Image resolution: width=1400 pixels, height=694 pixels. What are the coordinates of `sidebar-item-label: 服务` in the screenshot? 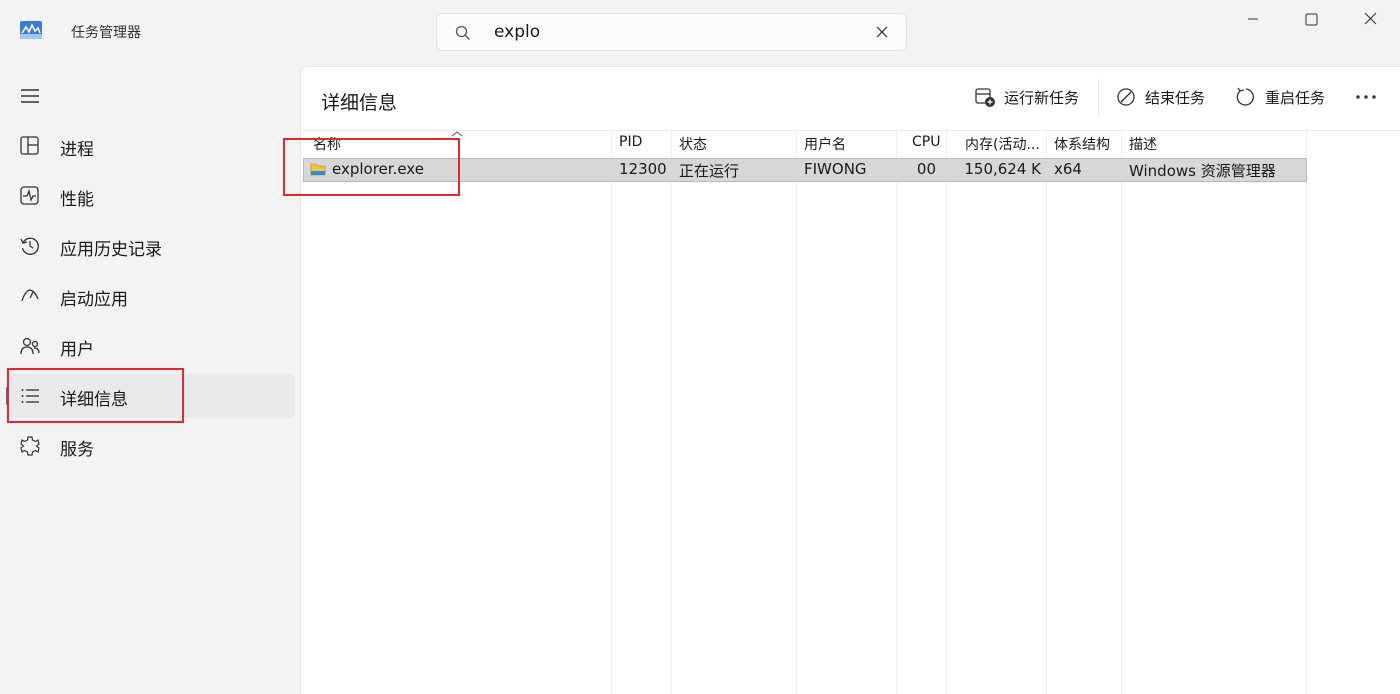 It's located at (77, 450).